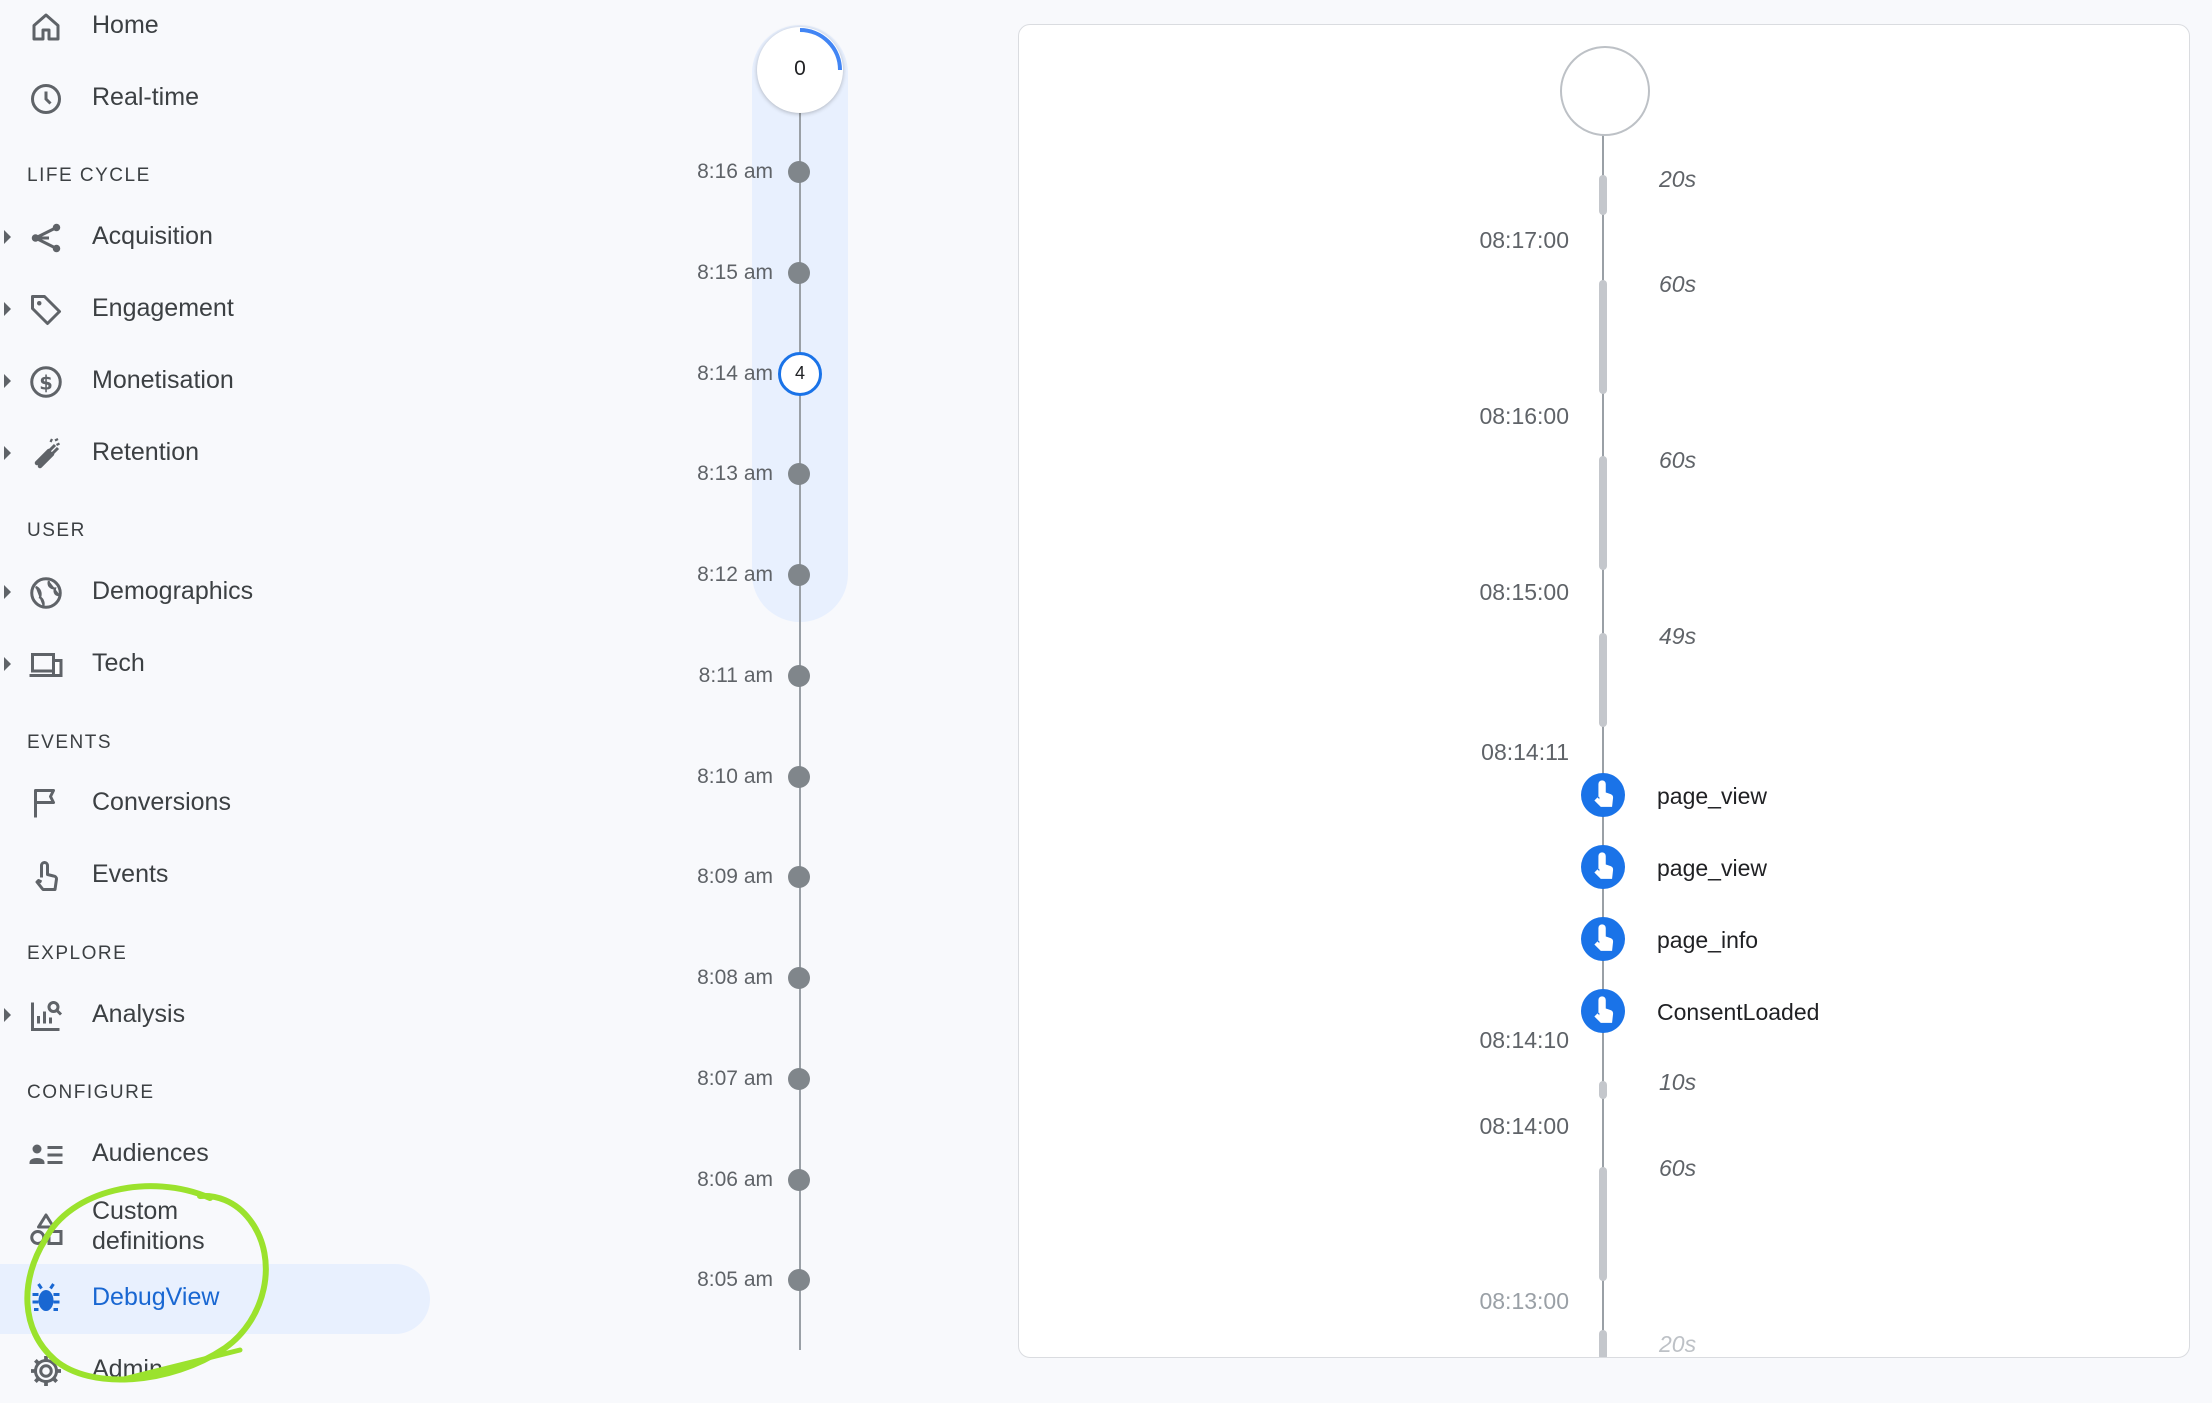  I want to click on dollar-icon: $, so click(46, 382).